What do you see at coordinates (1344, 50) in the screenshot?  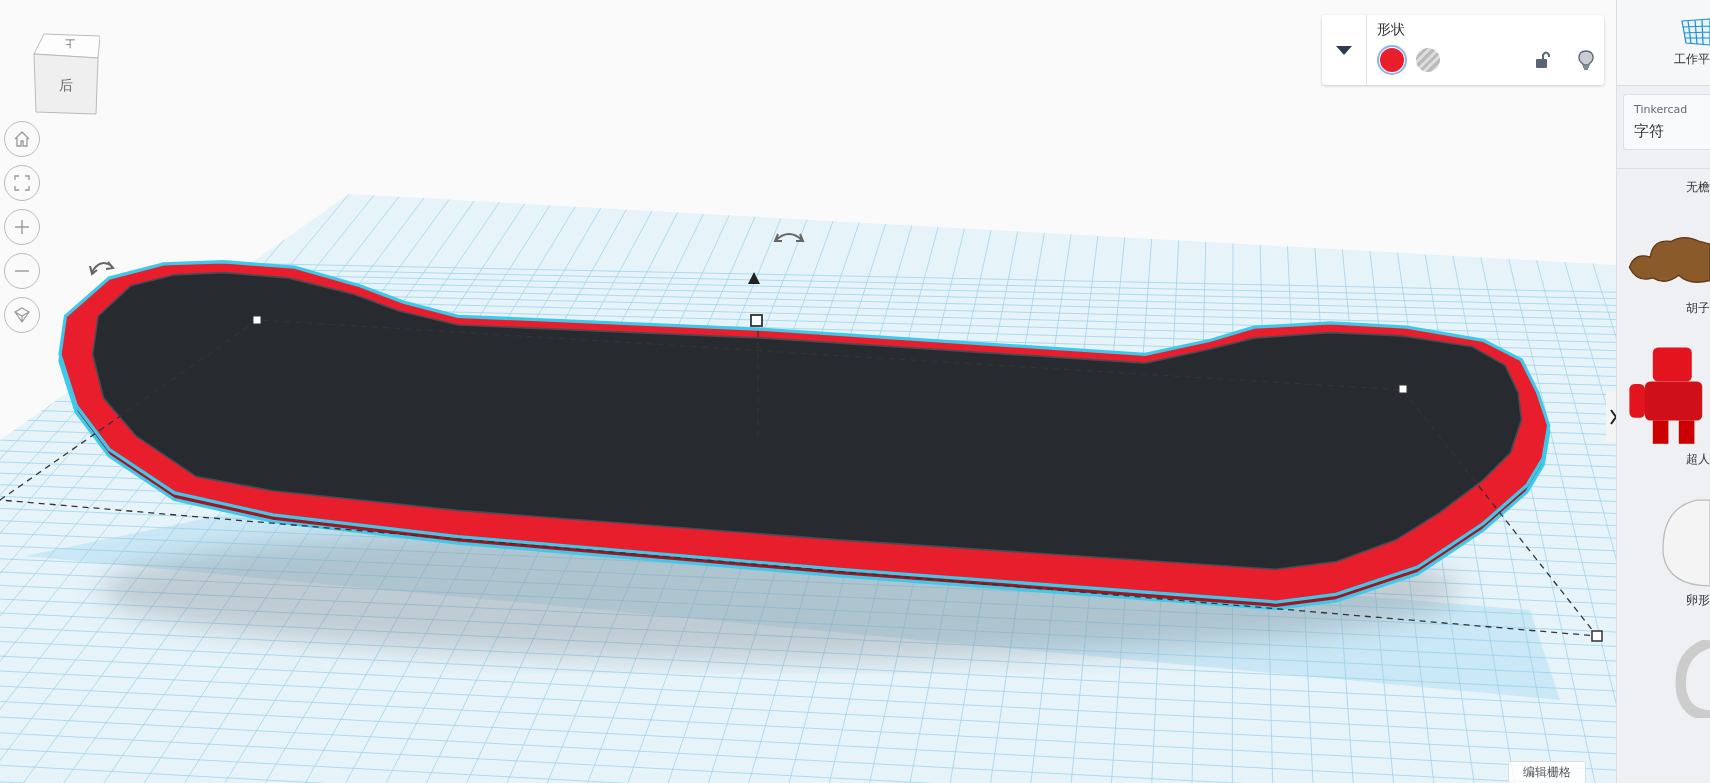 I see `caret-icon` at bounding box center [1344, 50].